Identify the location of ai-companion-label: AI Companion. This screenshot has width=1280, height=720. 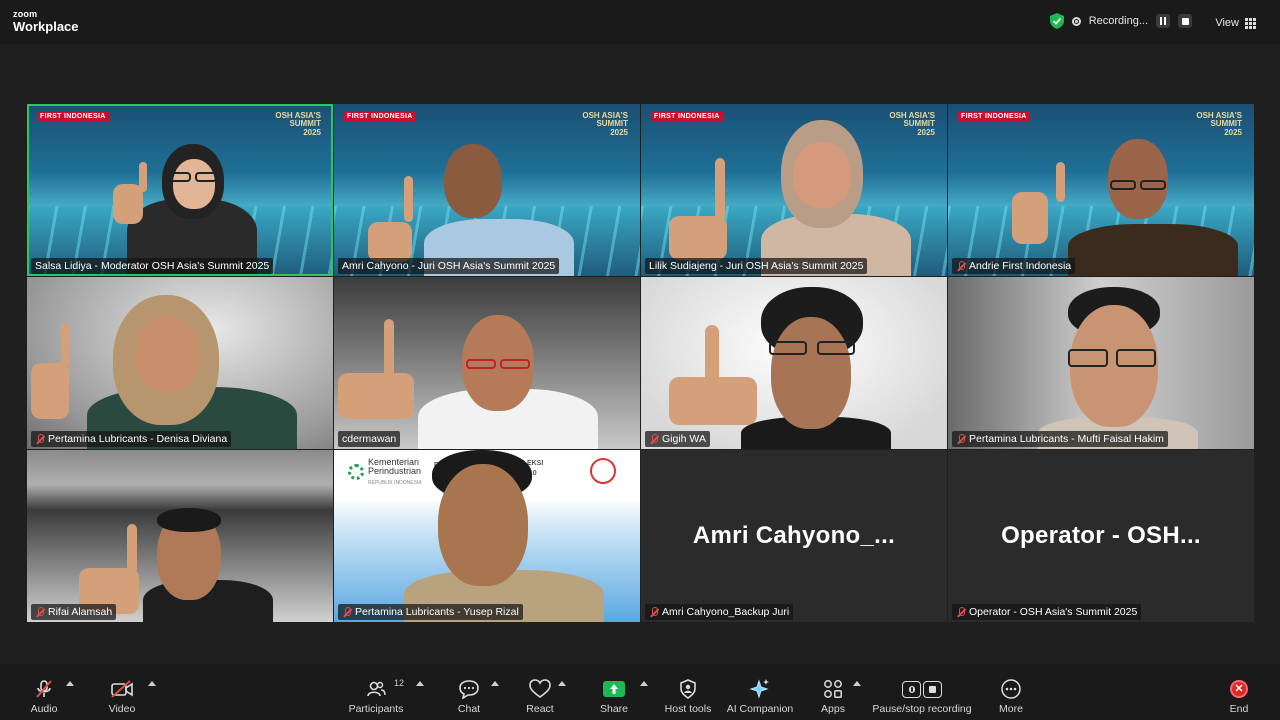
(760, 709).